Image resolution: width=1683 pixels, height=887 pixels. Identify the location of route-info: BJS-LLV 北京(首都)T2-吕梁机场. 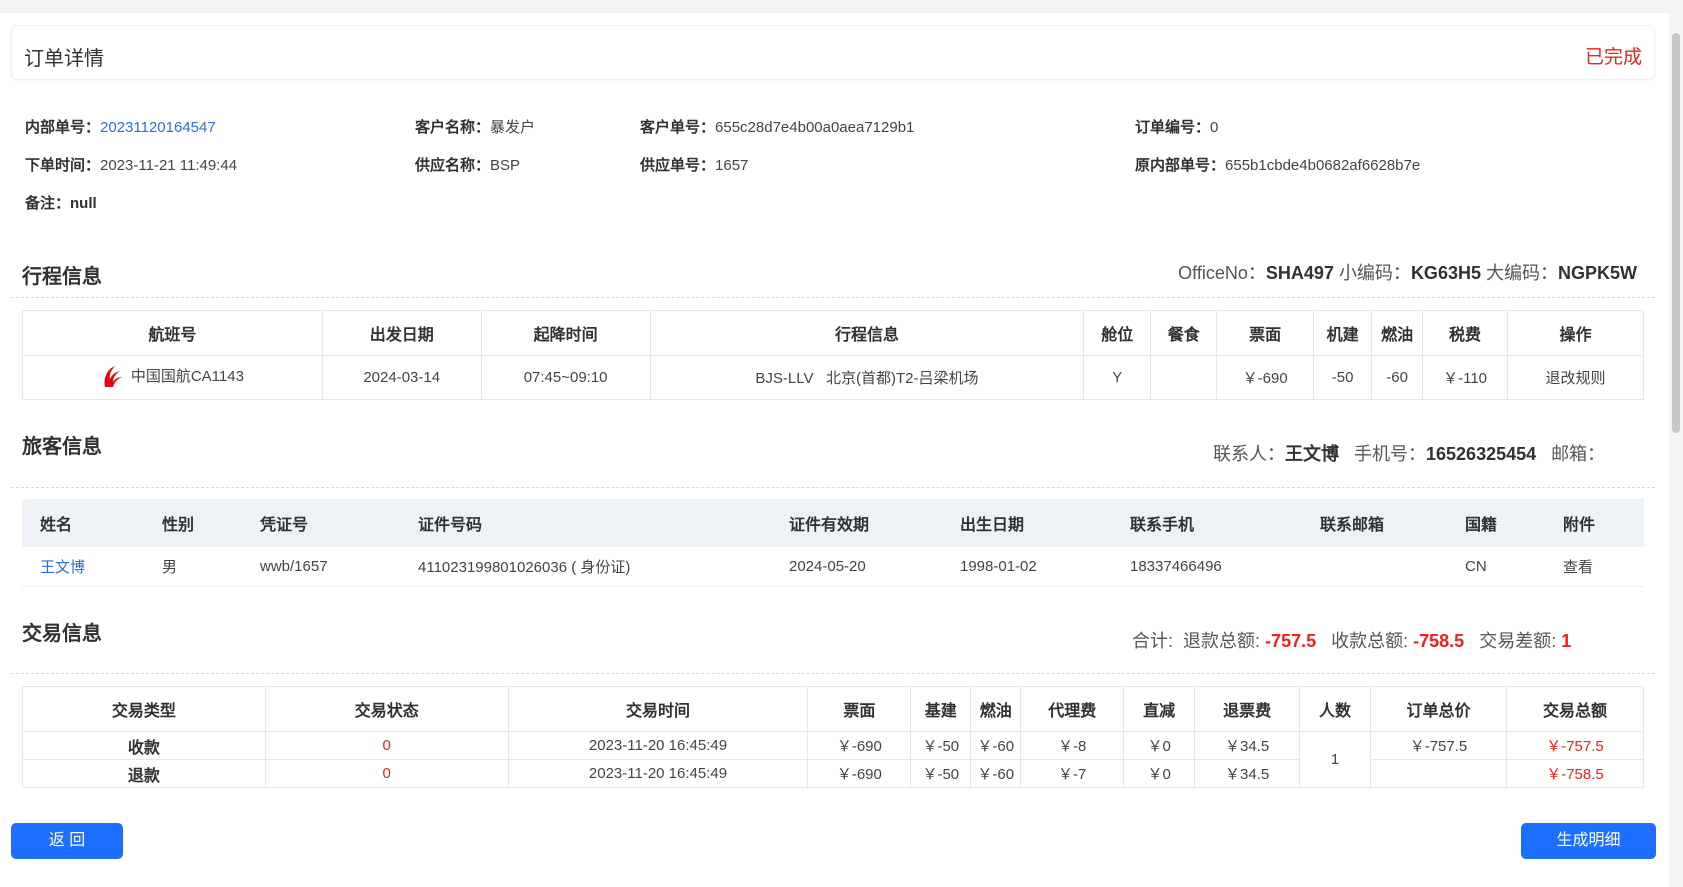
(867, 377).